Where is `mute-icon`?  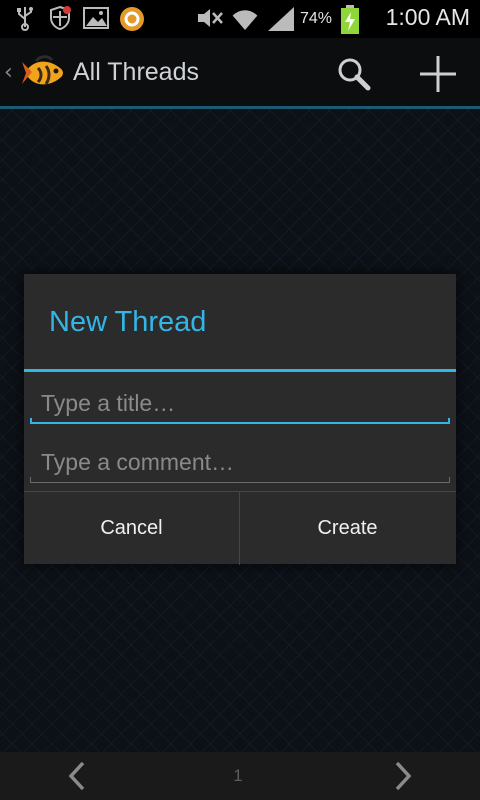
mute-icon is located at coordinates (210, 18).